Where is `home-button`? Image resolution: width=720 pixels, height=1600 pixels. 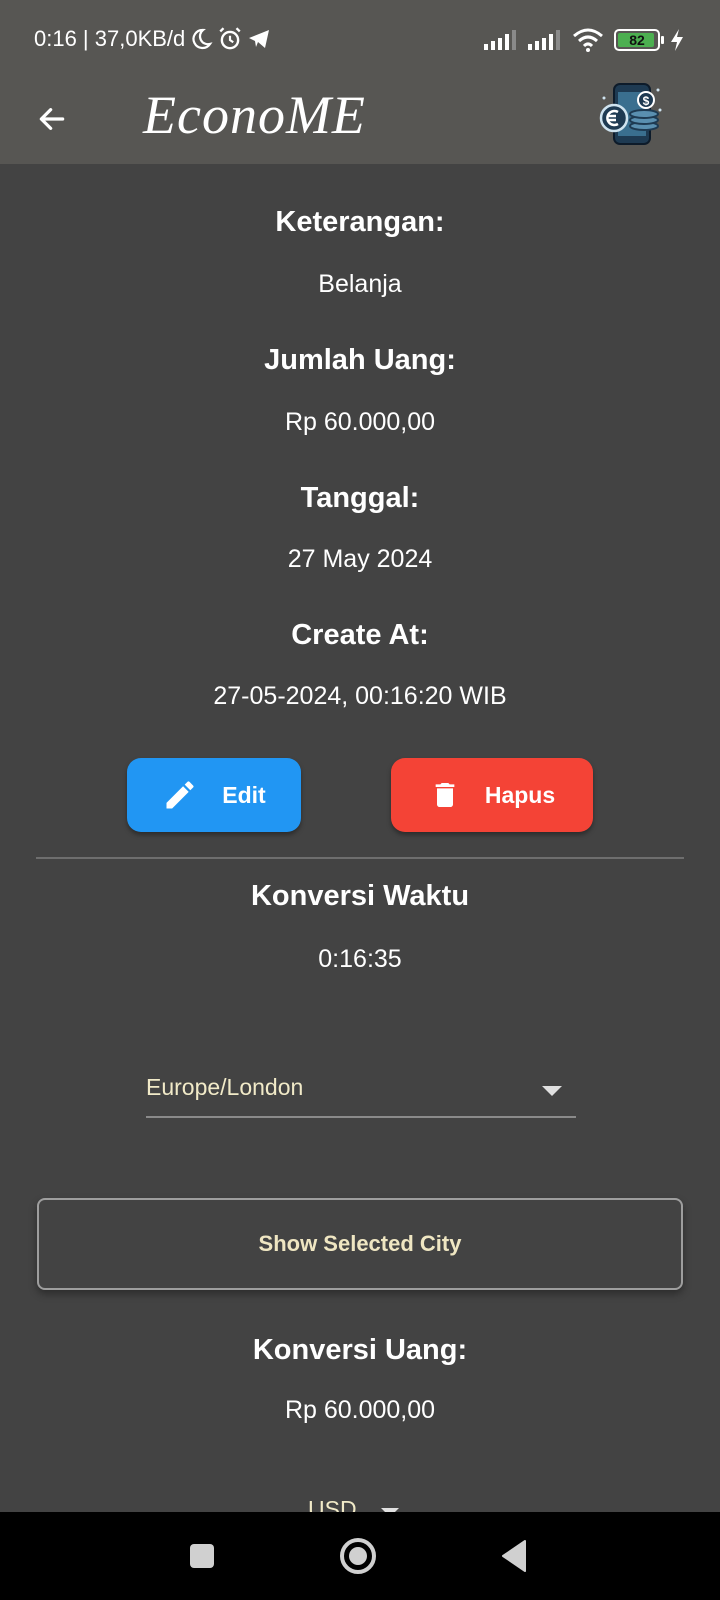 home-button is located at coordinates (358, 1556).